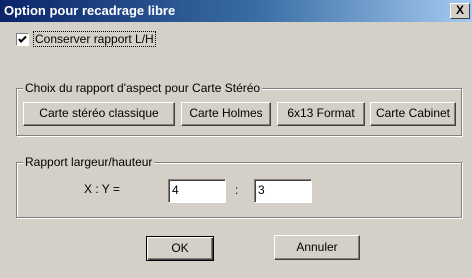  I want to click on cancel-button: Annuler, so click(317, 247).